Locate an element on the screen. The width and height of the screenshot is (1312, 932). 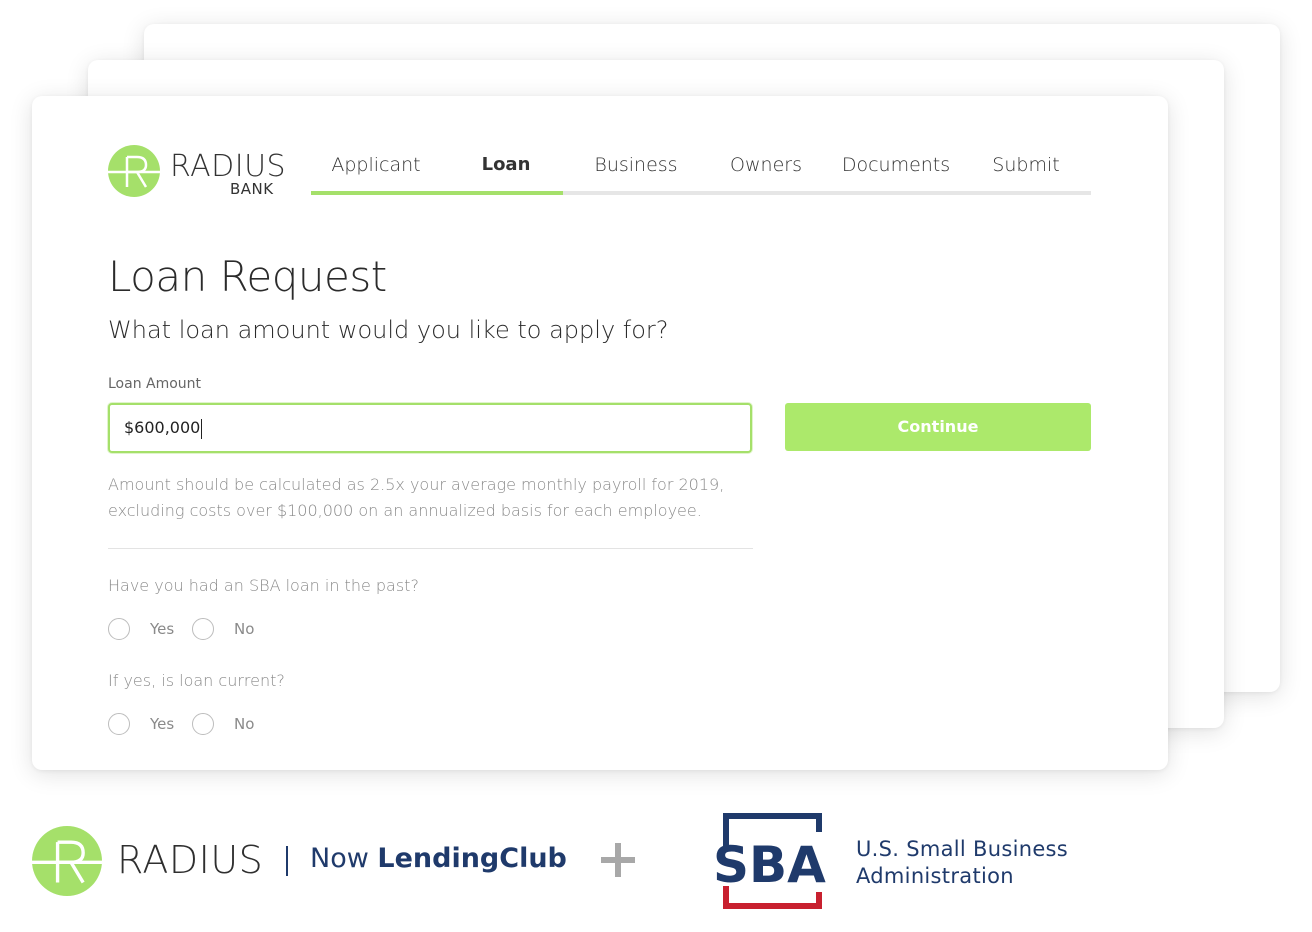
footer-radius-wordmark: RADIUS is located at coordinates (190, 860).